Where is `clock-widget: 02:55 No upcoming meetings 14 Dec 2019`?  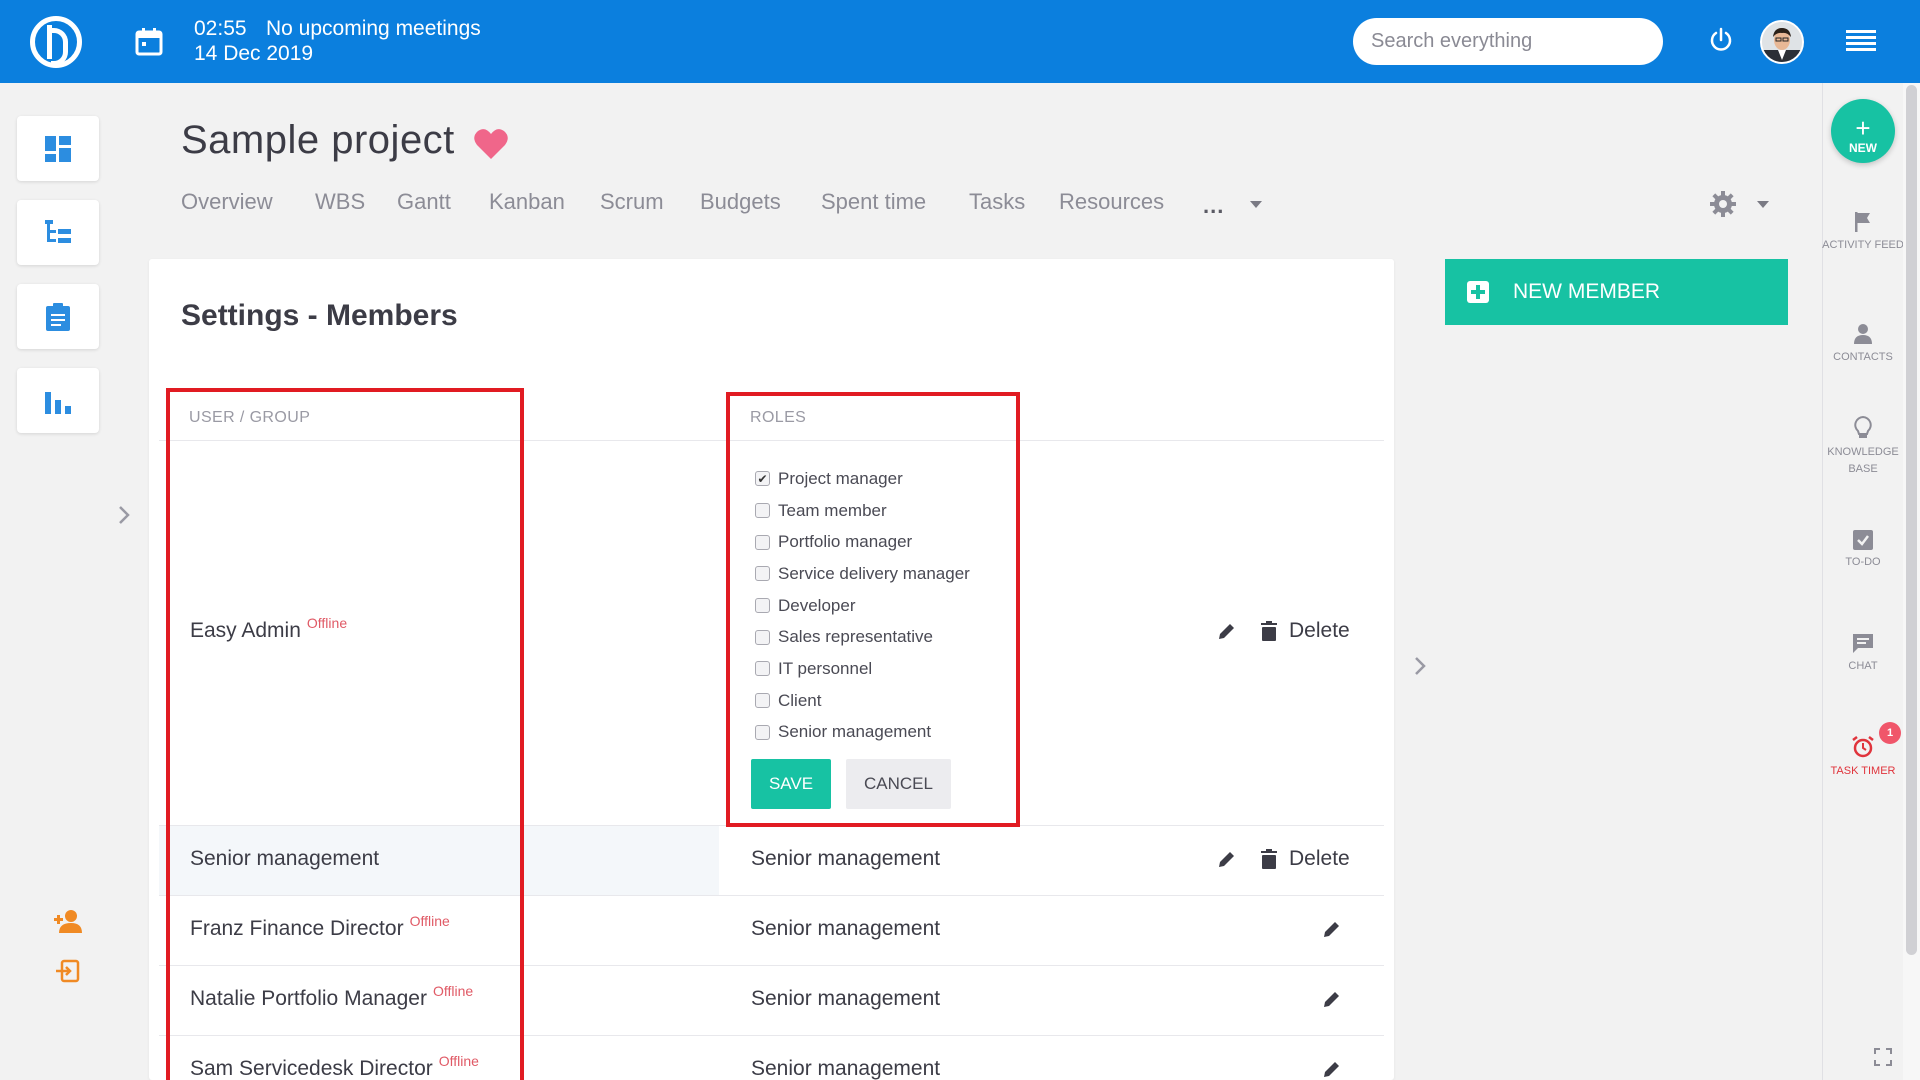 clock-widget: 02:55 No upcoming meetings 14 Dec 2019 is located at coordinates (337, 41).